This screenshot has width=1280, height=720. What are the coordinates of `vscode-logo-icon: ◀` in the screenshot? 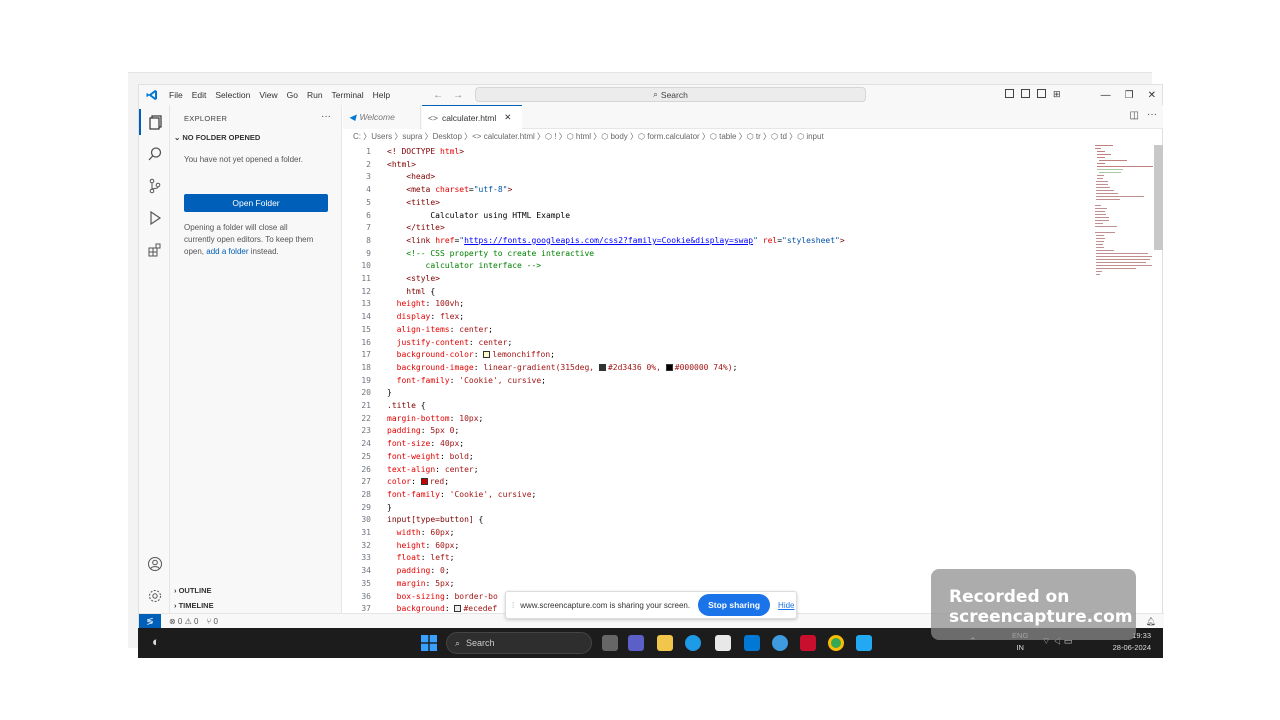 It's located at (352, 116).